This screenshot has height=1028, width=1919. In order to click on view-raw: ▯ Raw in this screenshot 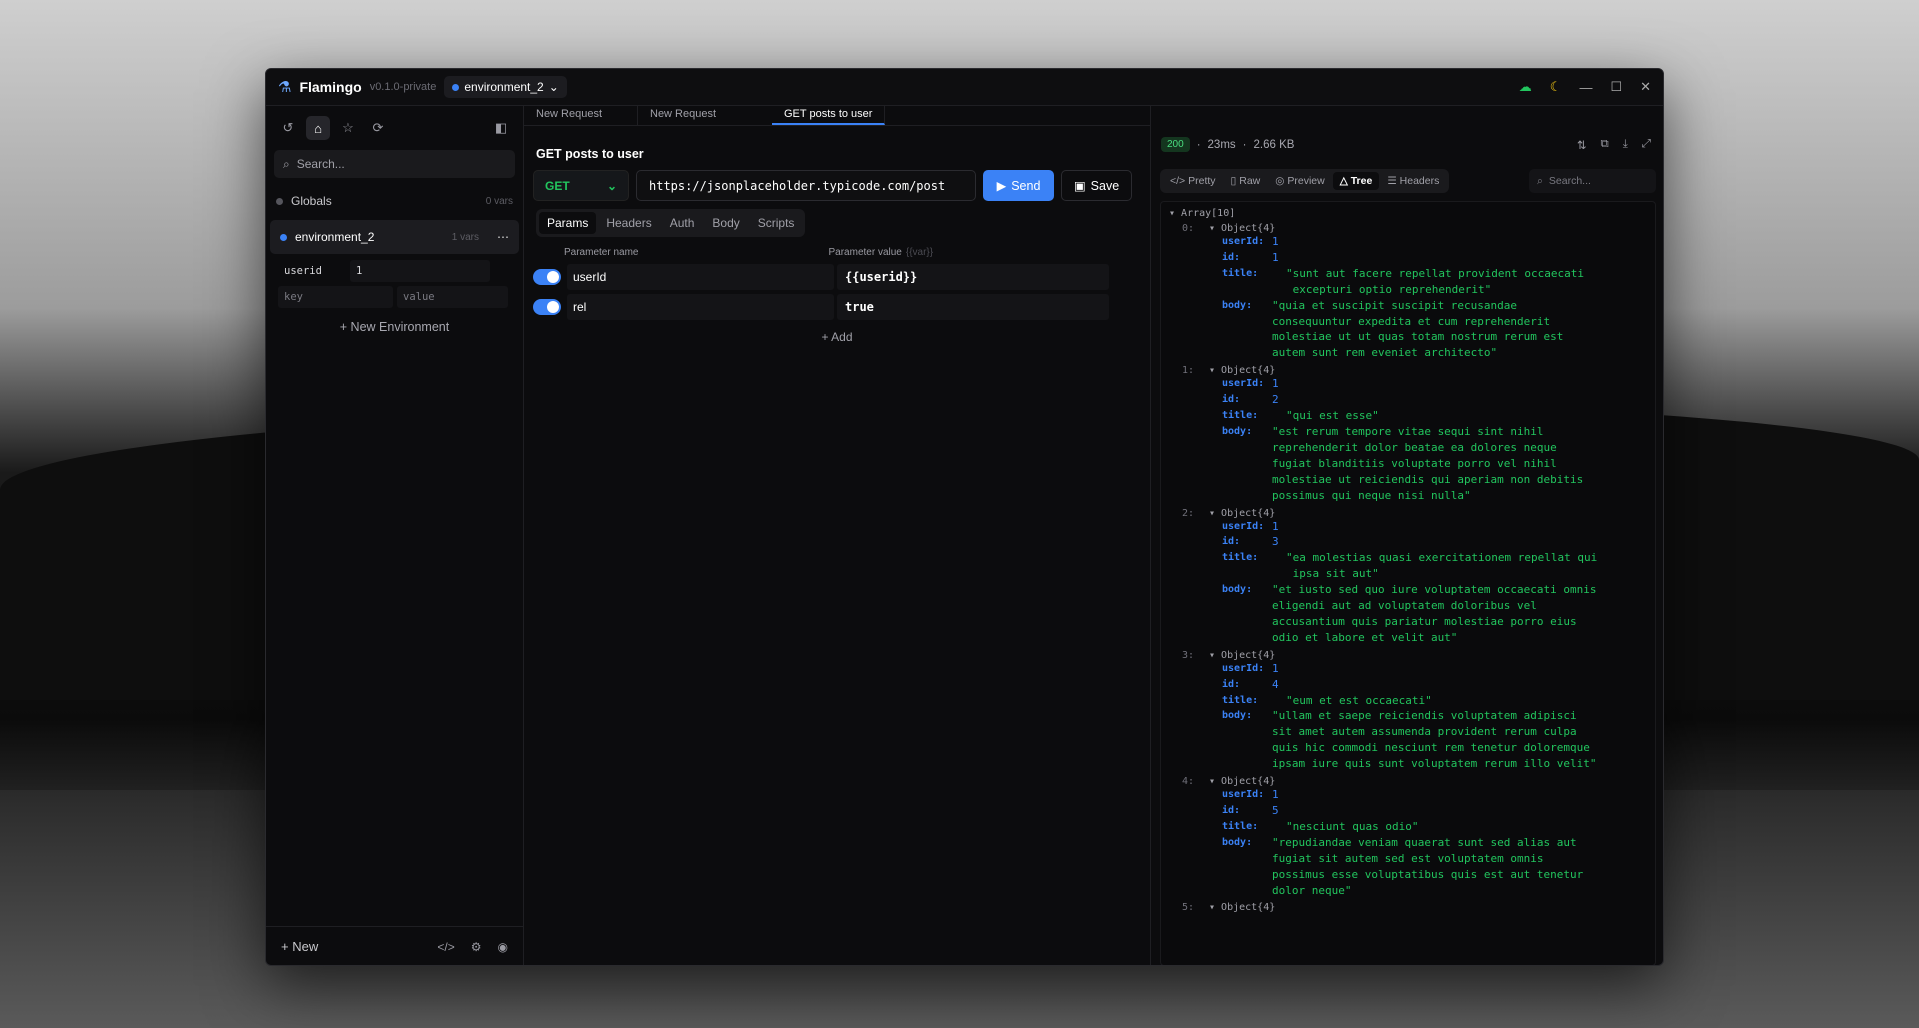, I will do `click(1246, 181)`.